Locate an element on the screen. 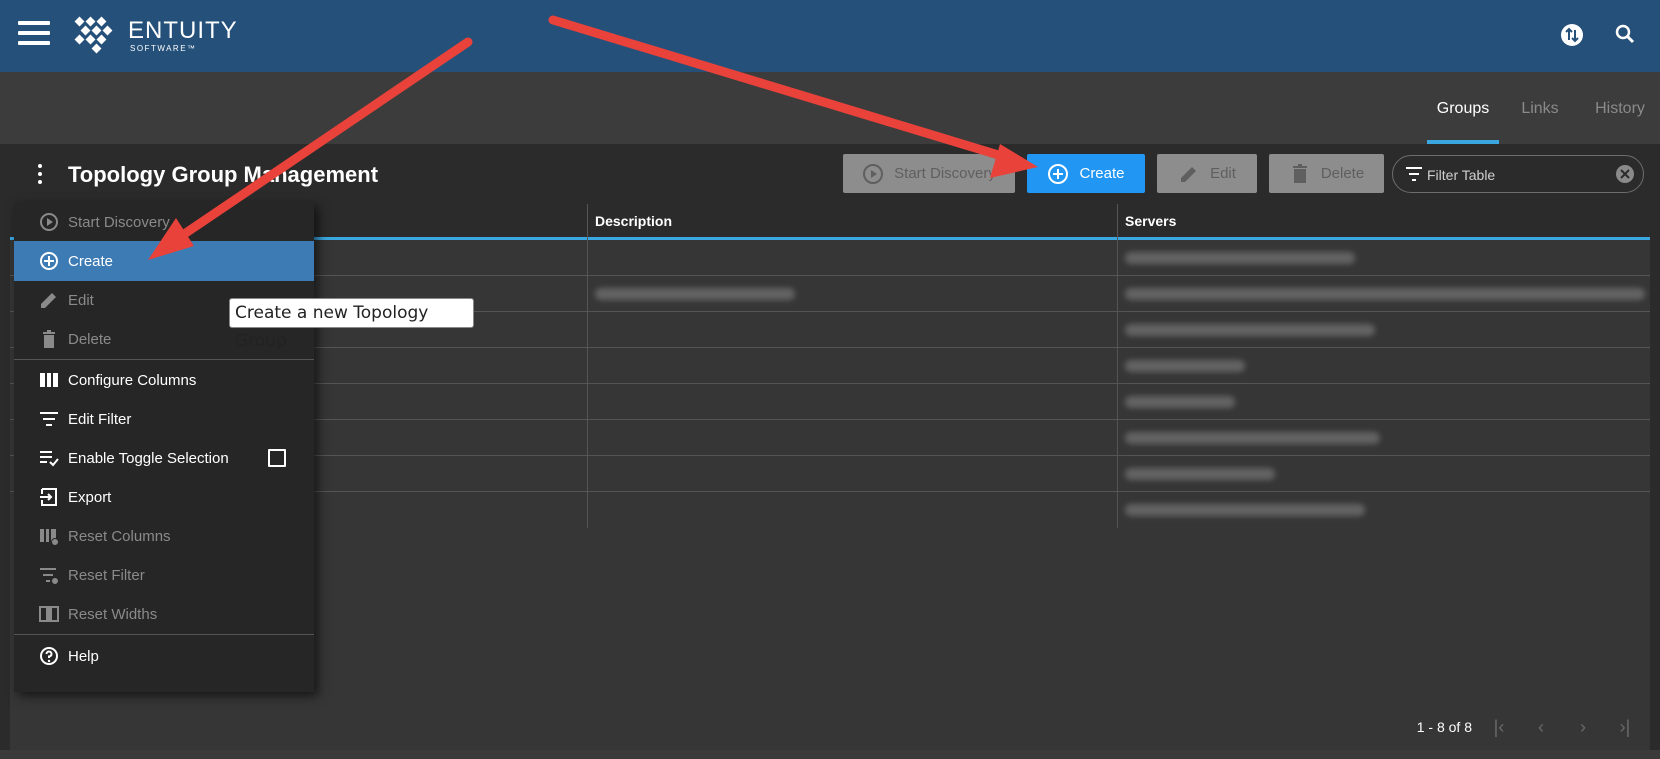  start-discovery-button: Start Discovery is located at coordinates (929, 173).